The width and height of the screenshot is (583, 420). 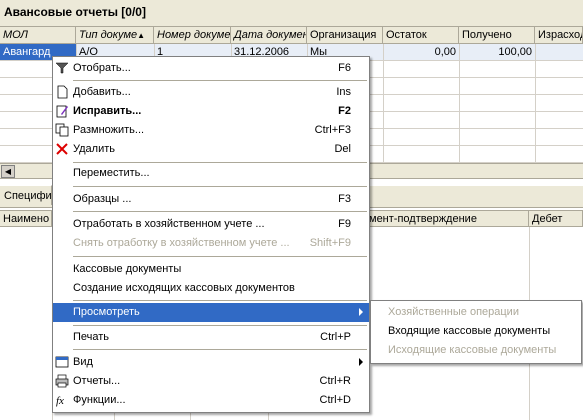 What do you see at coordinates (83, 362) in the screenshot?
I see `menu-item-label: Вид` at bounding box center [83, 362].